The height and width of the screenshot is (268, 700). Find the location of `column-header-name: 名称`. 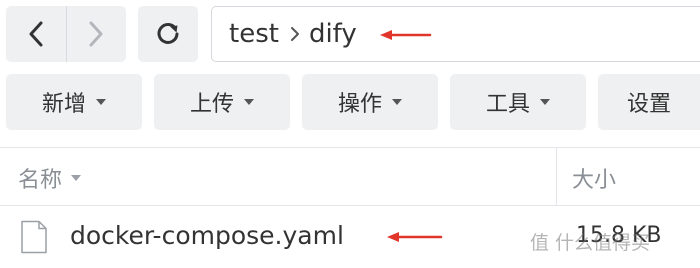

column-header-name: 名称 is located at coordinates (50, 178).